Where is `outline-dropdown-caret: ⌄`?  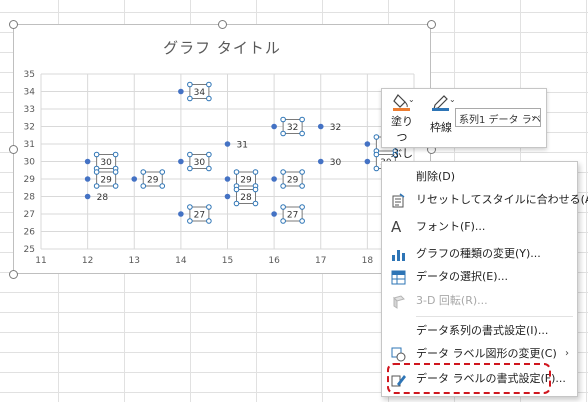
outline-dropdown-caret: ⌄ is located at coordinates (452, 99).